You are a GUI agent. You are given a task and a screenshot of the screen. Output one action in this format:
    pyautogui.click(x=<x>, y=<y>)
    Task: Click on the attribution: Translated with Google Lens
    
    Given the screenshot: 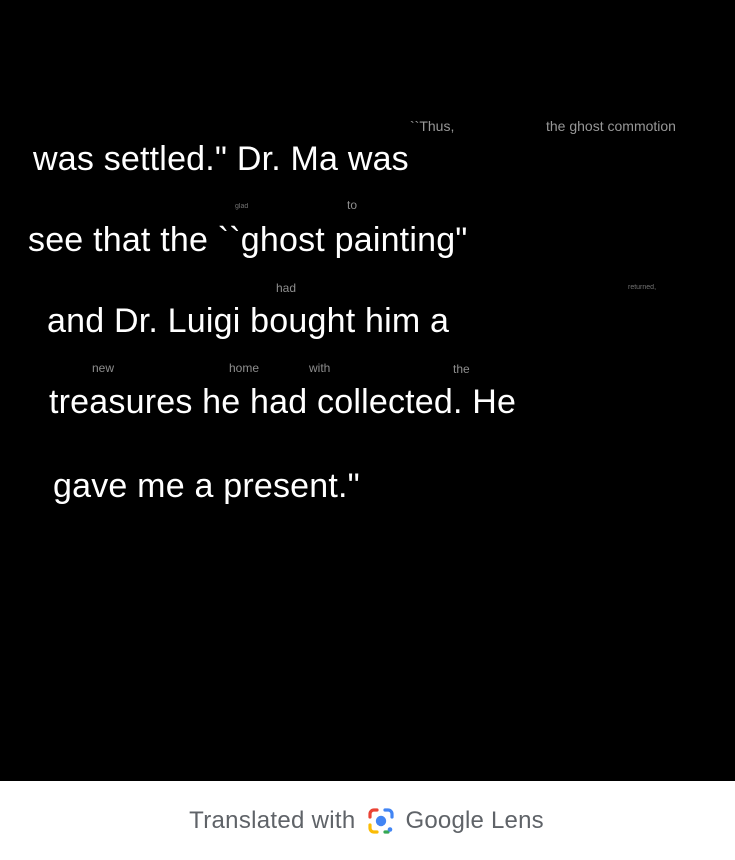 What is the action you would take?
    pyautogui.click(x=366, y=821)
    